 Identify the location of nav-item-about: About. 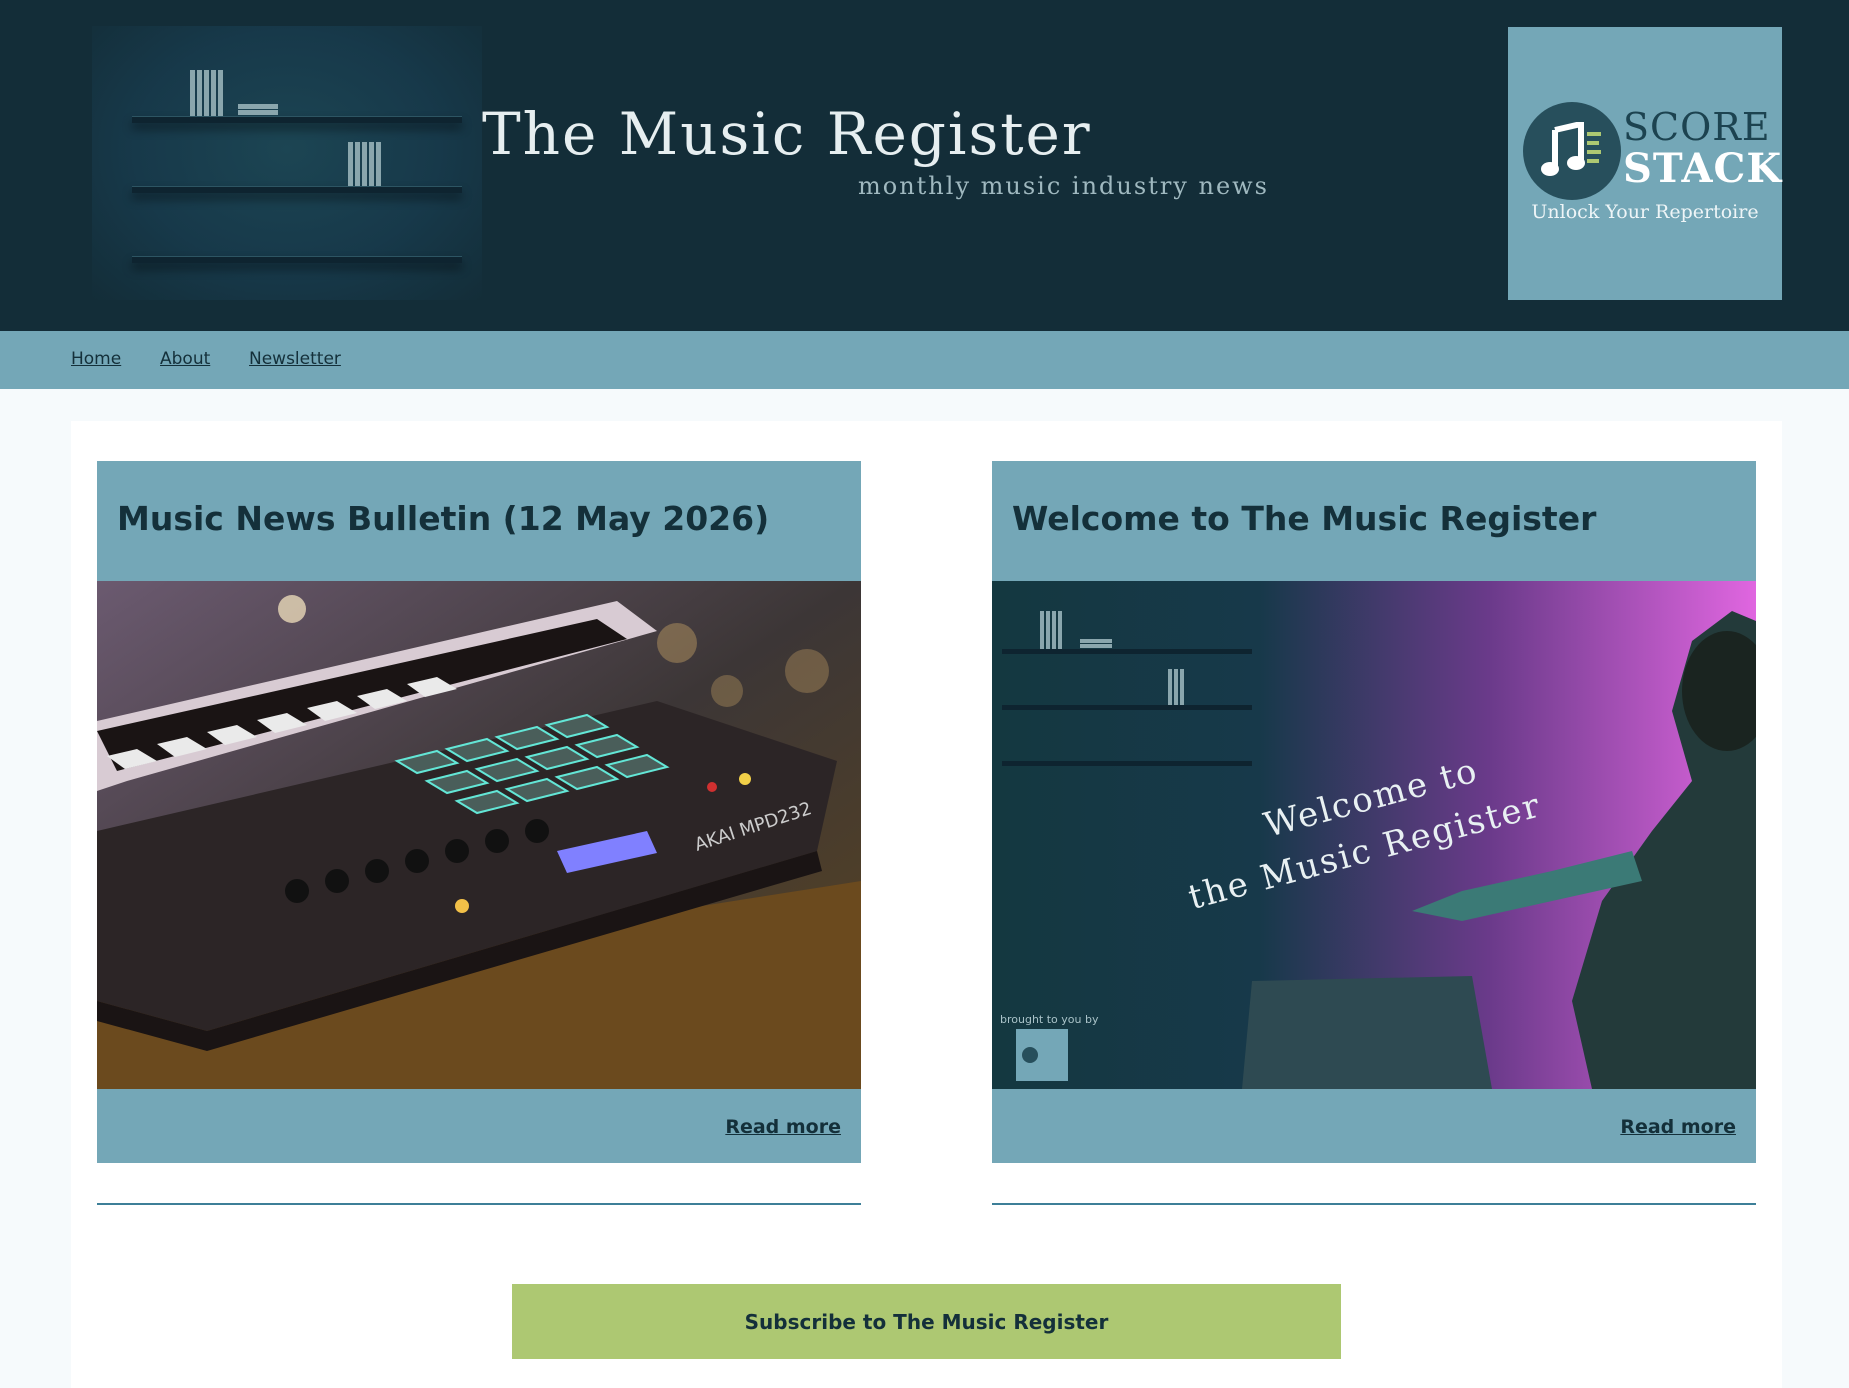
(185, 359).